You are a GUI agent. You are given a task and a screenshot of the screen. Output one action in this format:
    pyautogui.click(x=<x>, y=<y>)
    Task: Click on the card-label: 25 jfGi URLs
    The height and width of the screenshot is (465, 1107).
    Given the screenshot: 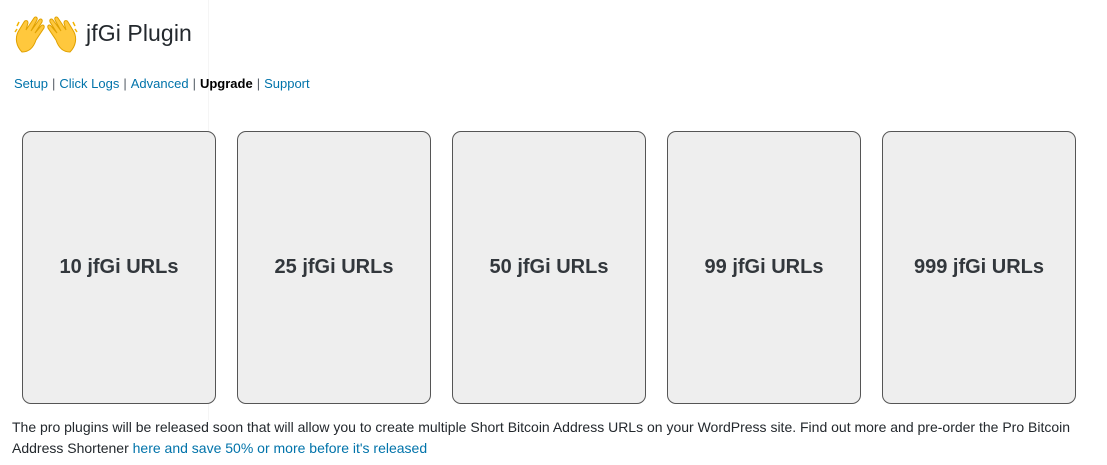 What is the action you would take?
    pyautogui.click(x=334, y=267)
    